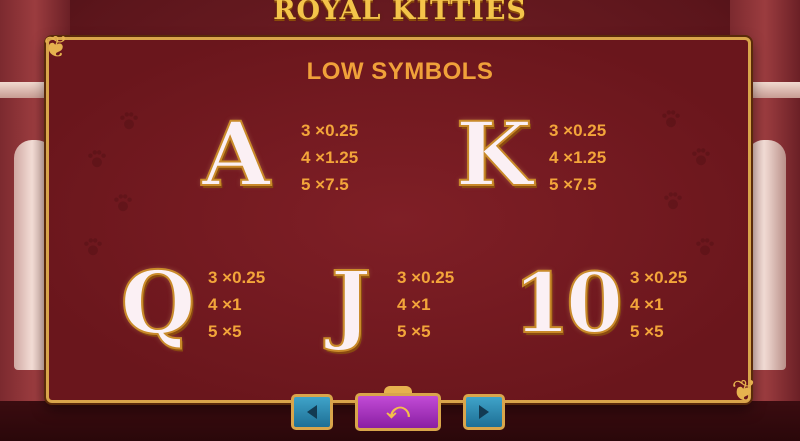 The height and width of the screenshot is (441, 800). Describe the element at coordinates (568, 304) in the screenshot. I see `symbol-10: 10` at that location.